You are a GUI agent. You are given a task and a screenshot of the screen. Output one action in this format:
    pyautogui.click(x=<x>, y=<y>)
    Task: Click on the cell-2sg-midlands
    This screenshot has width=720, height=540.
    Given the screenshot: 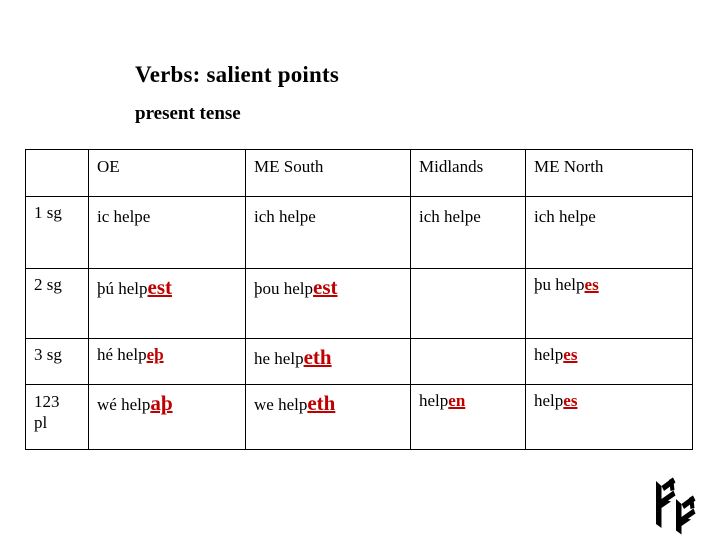 What is the action you would take?
    pyautogui.click(x=468, y=303)
    